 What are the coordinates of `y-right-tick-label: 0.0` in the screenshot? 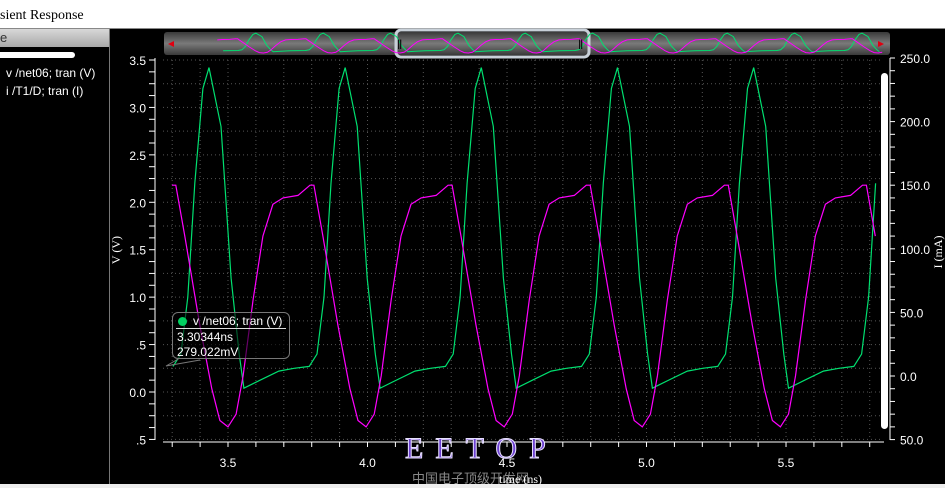 It's located at (908, 377).